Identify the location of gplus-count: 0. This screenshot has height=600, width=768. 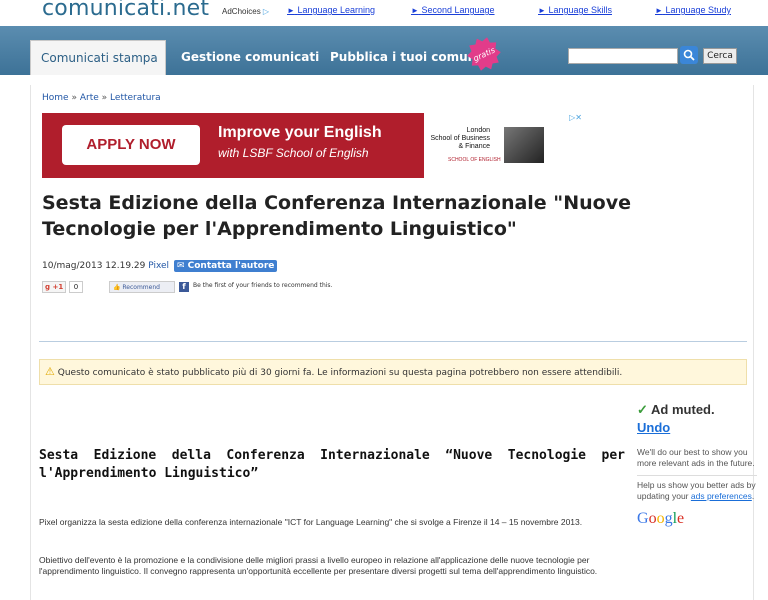
(76, 287).